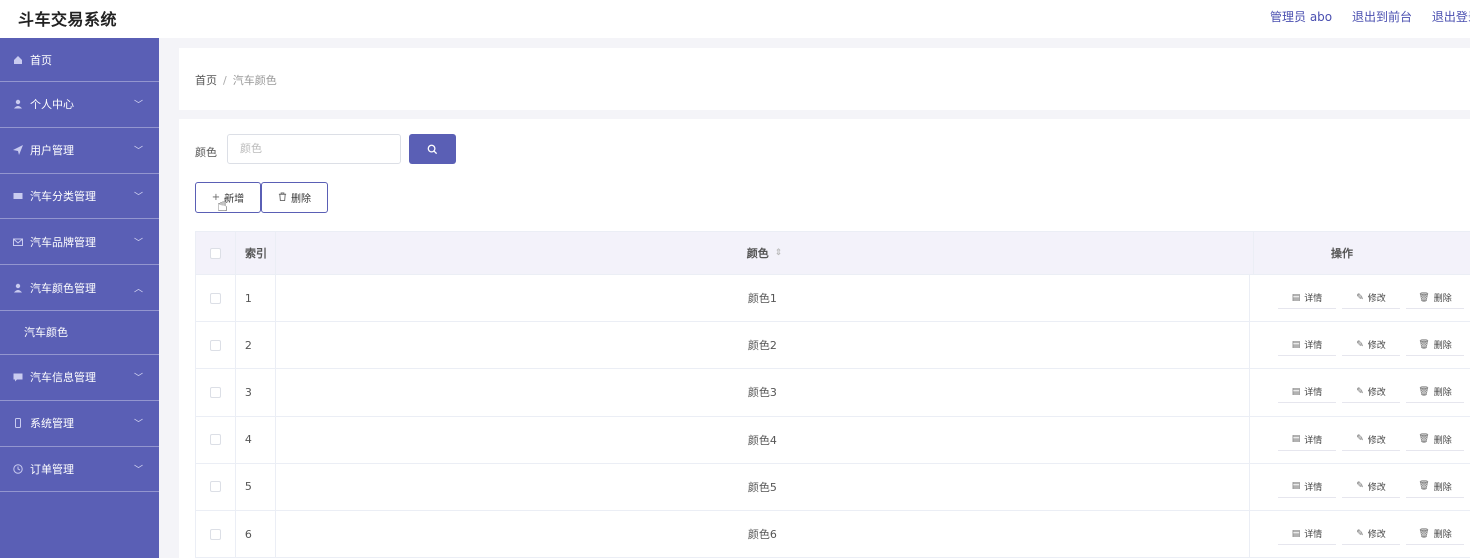 Image resolution: width=1470 pixels, height=558 pixels. What do you see at coordinates (79, 378) in the screenshot?
I see `sidebar-item-car-info: 汽车信息管理 ﹀` at bounding box center [79, 378].